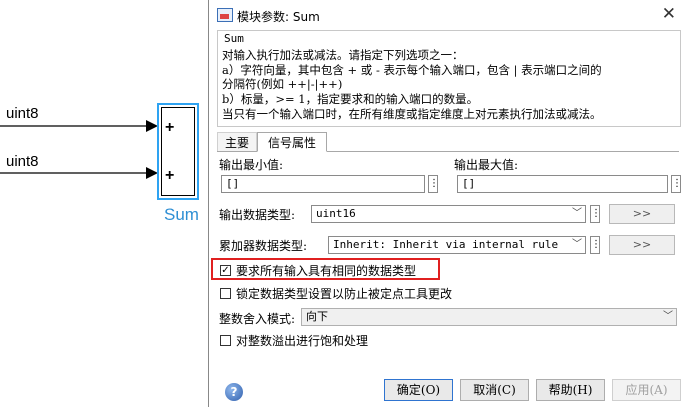  What do you see at coordinates (234, 38) in the screenshot?
I see `description-heading: Sum` at bounding box center [234, 38].